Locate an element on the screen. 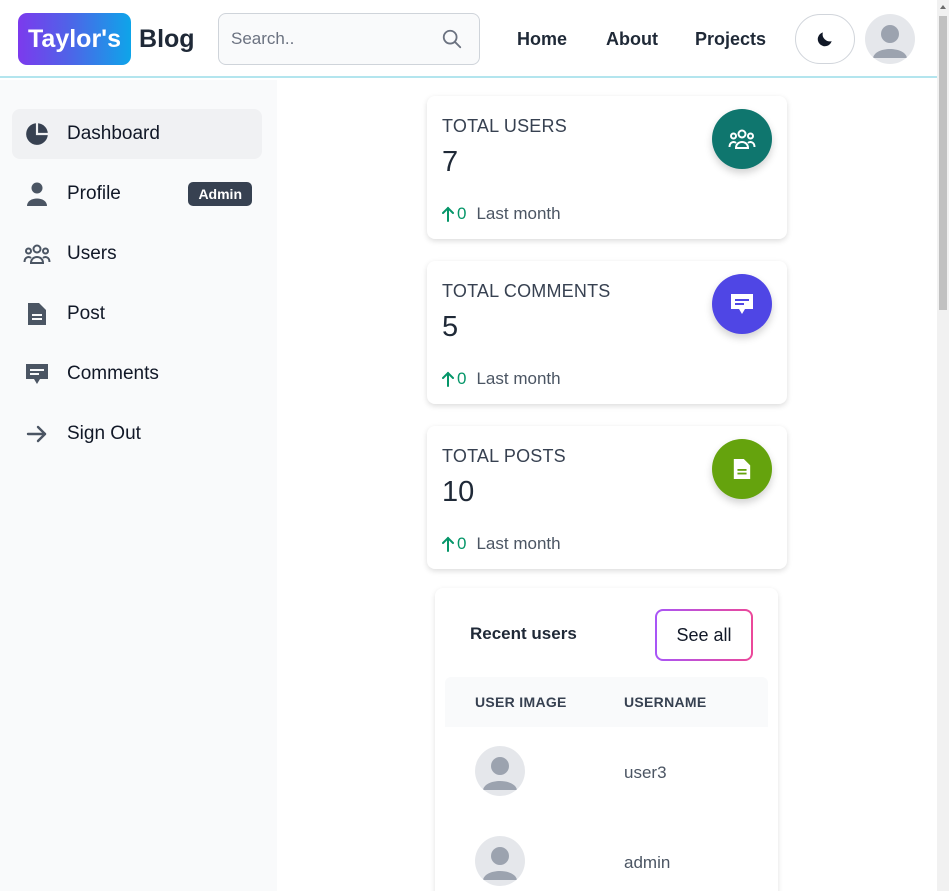 The width and height of the screenshot is (949, 891). username-cell: admin is located at coordinates (647, 862).